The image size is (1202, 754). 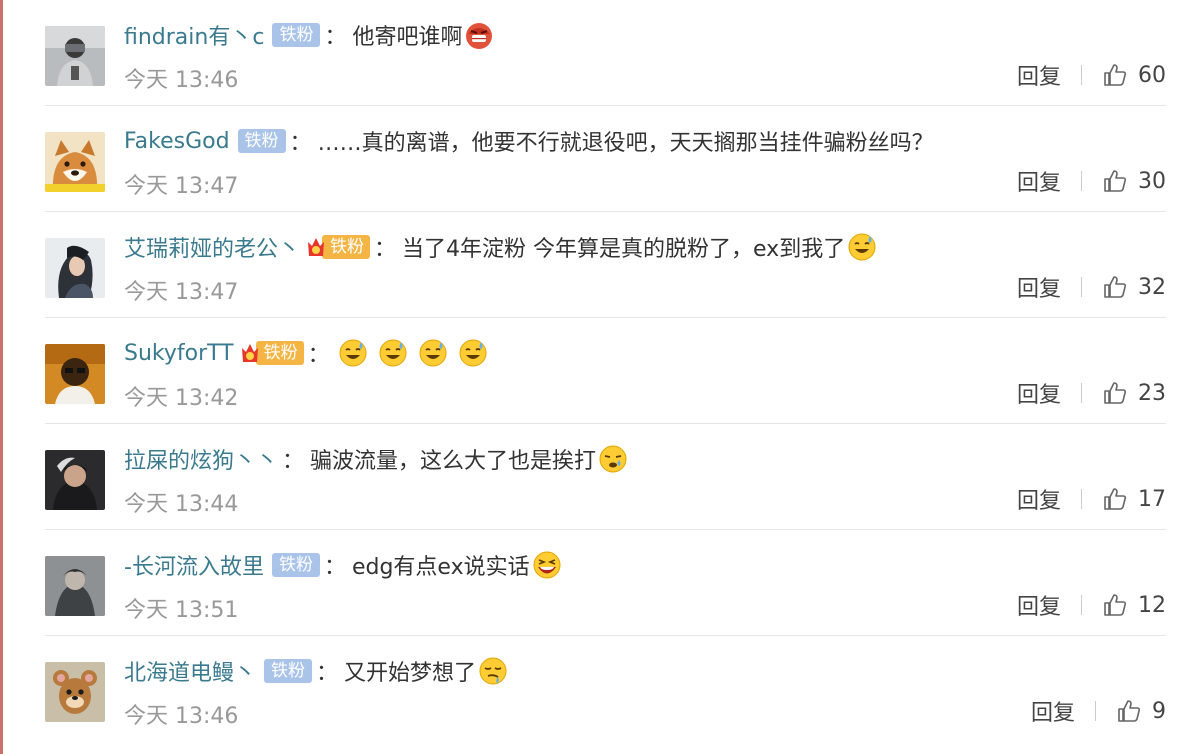 What do you see at coordinates (453, 461) in the screenshot?
I see `comment-text: 骗波流量，这么大了也是挨打` at bounding box center [453, 461].